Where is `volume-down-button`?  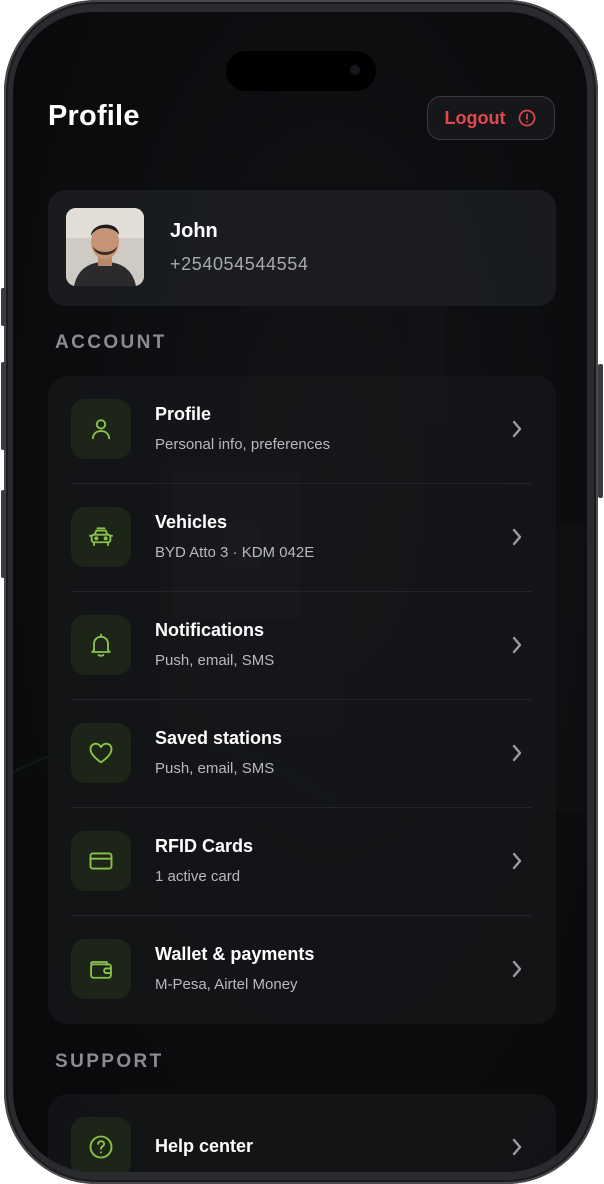
volume-down-button is located at coordinates (3, 534).